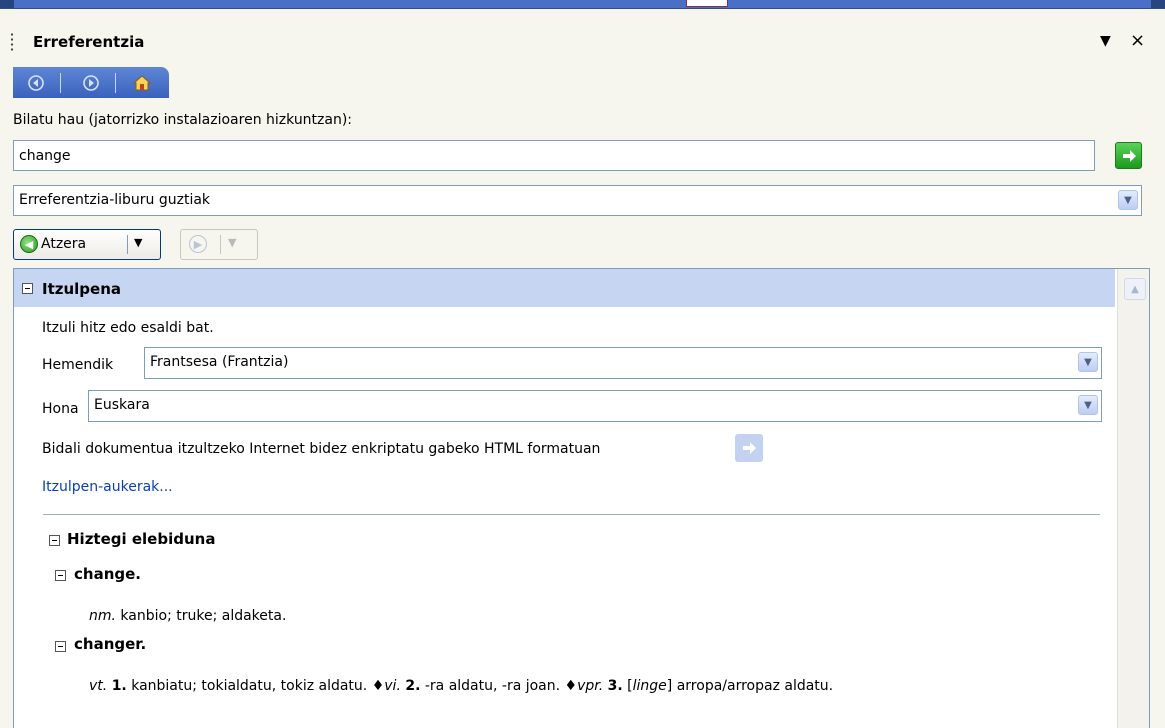  Describe the element at coordinates (413, 686) in the screenshot. I see `sense-number: 2.` at that location.